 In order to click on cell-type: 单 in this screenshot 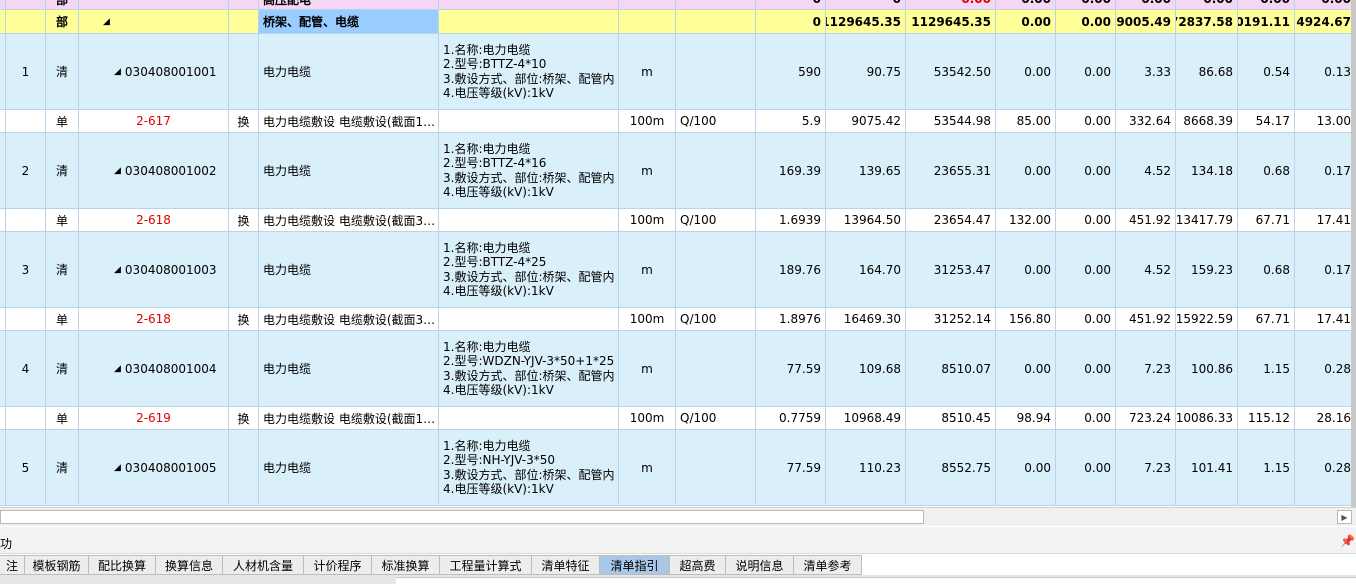, I will do `click(62, 121)`.